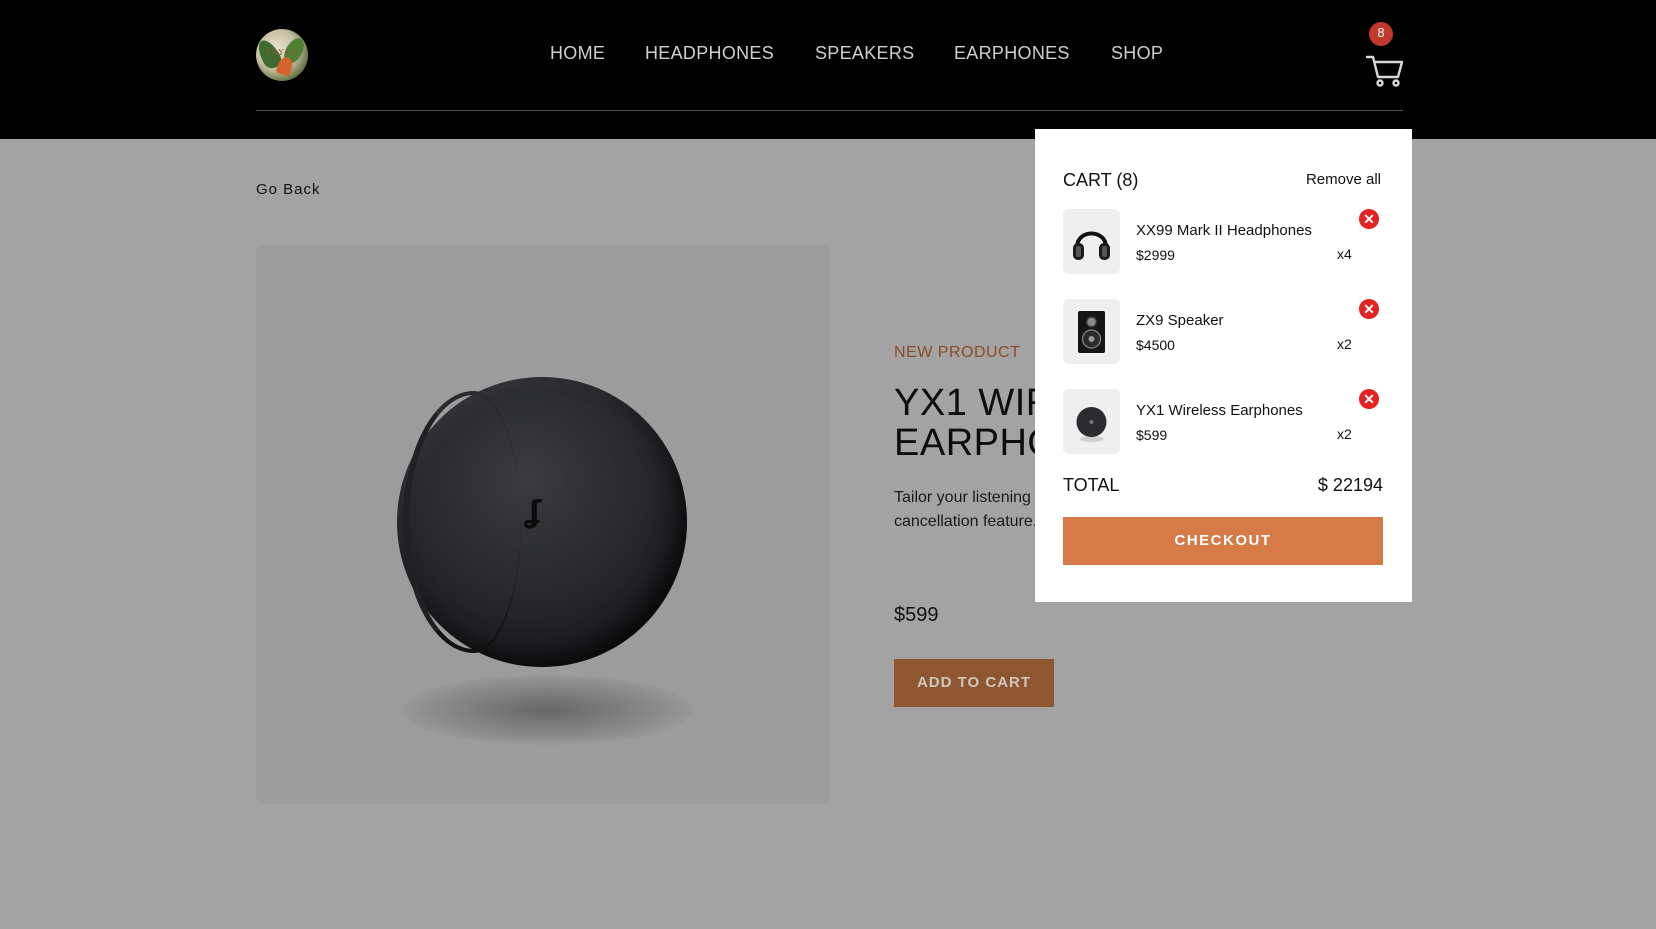  What do you see at coordinates (1137, 53) in the screenshot?
I see `nav-shop: SHOP` at bounding box center [1137, 53].